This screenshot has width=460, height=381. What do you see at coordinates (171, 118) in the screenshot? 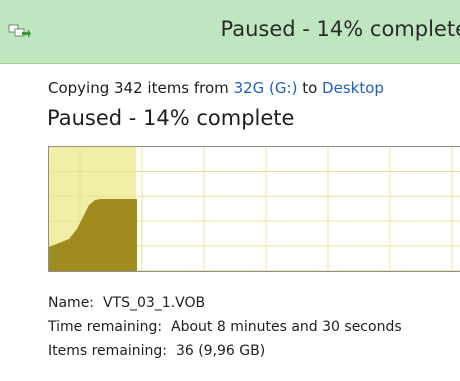
I see `status-heading: Paused - 14% complete` at bounding box center [171, 118].